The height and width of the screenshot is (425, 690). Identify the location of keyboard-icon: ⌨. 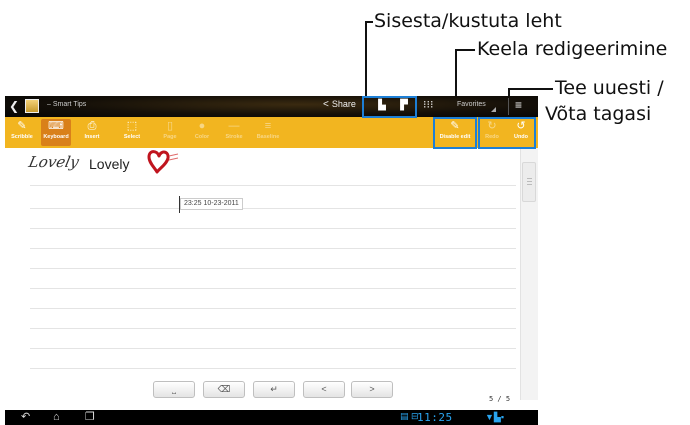
(56, 126).